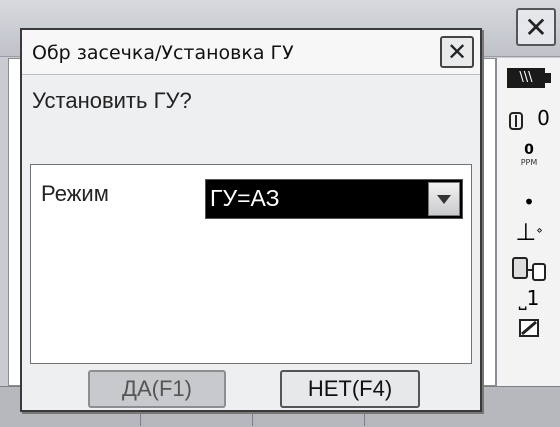  I want to click on bluetooth-device-icon, so click(528, 271).